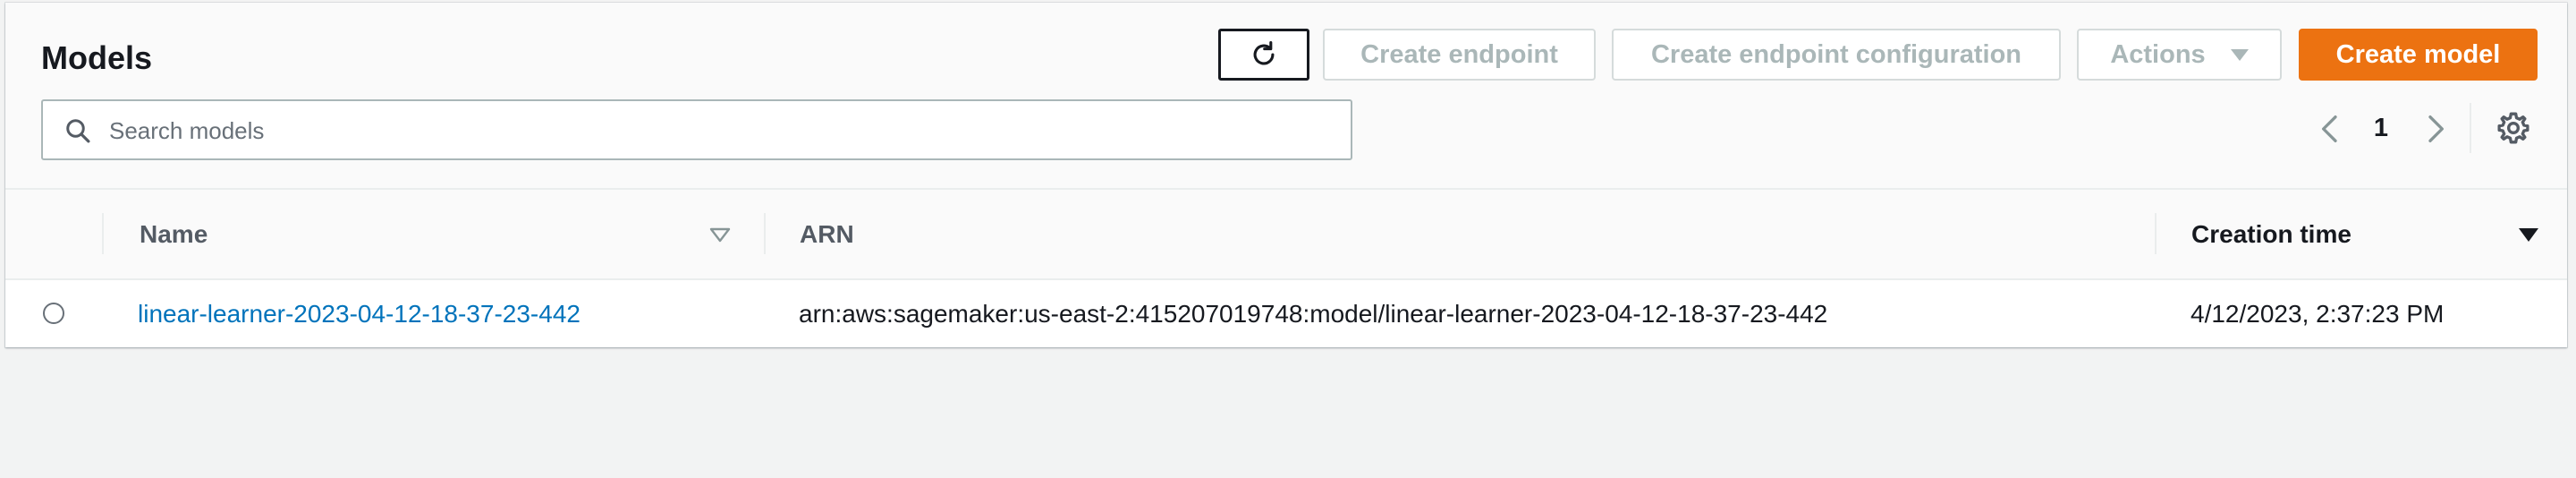 The width and height of the screenshot is (2576, 478). What do you see at coordinates (78, 131) in the screenshot?
I see `search-icon` at bounding box center [78, 131].